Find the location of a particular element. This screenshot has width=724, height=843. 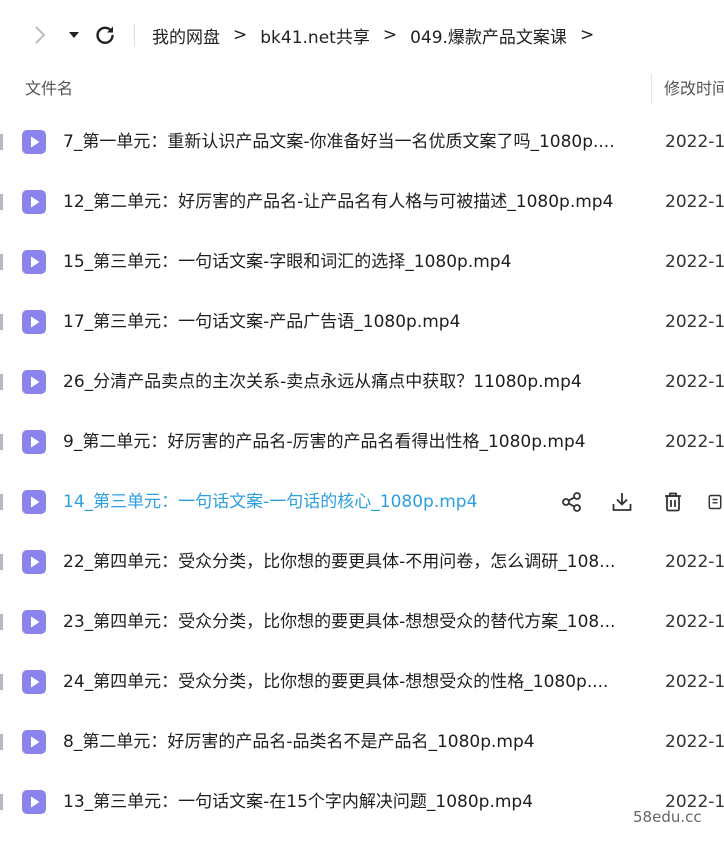

download-button is located at coordinates (622, 502).